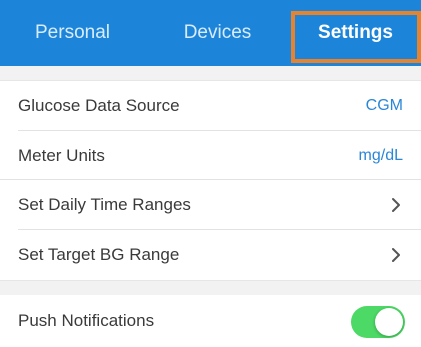  Describe the element at coordinates (99, 254) in the screenshot. I see `target-bg-range-label: Set Target BG Range` at that location.